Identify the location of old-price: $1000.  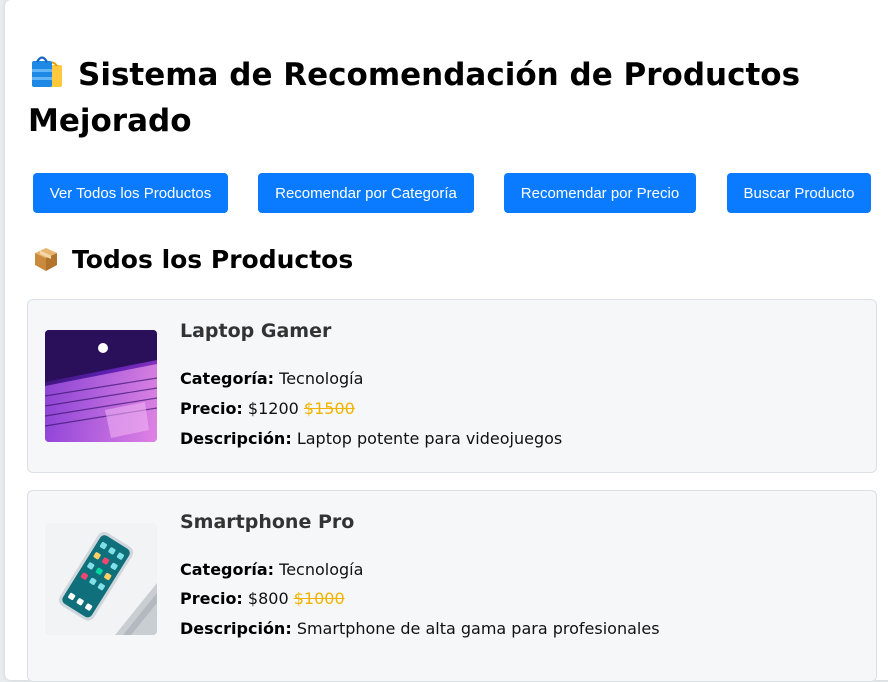
(319, 598).